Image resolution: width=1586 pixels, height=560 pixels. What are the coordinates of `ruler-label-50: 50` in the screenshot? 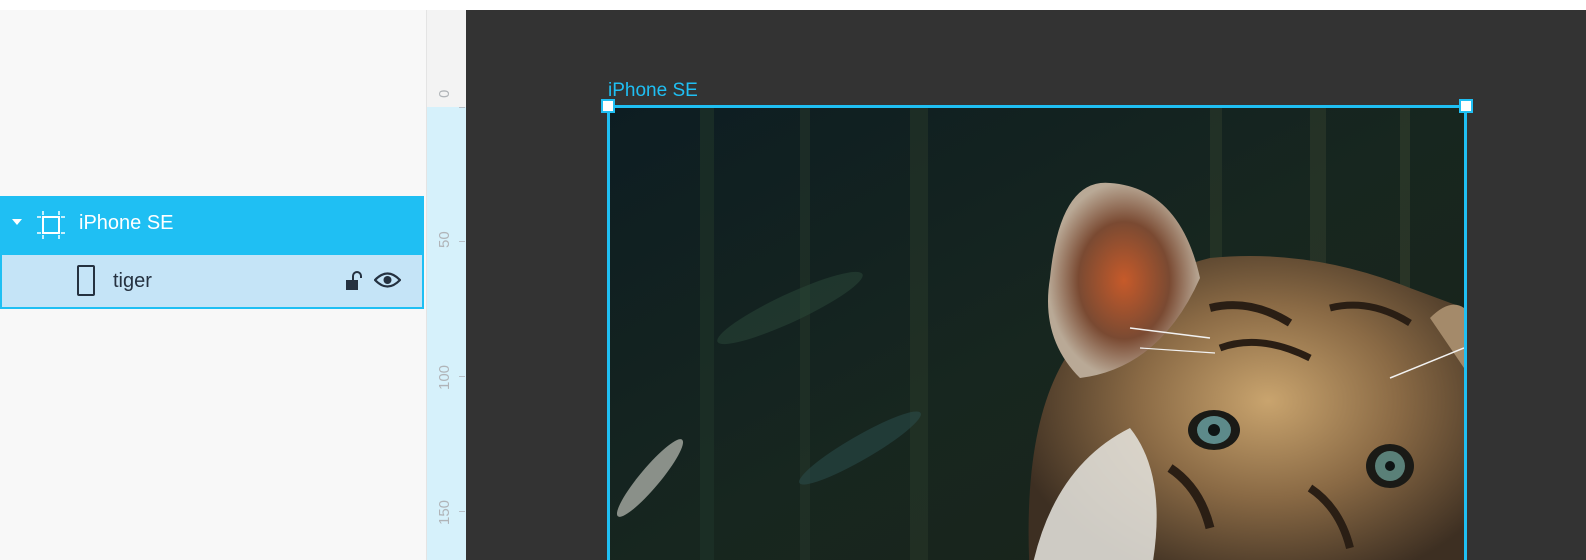 It's located at (444, 239).